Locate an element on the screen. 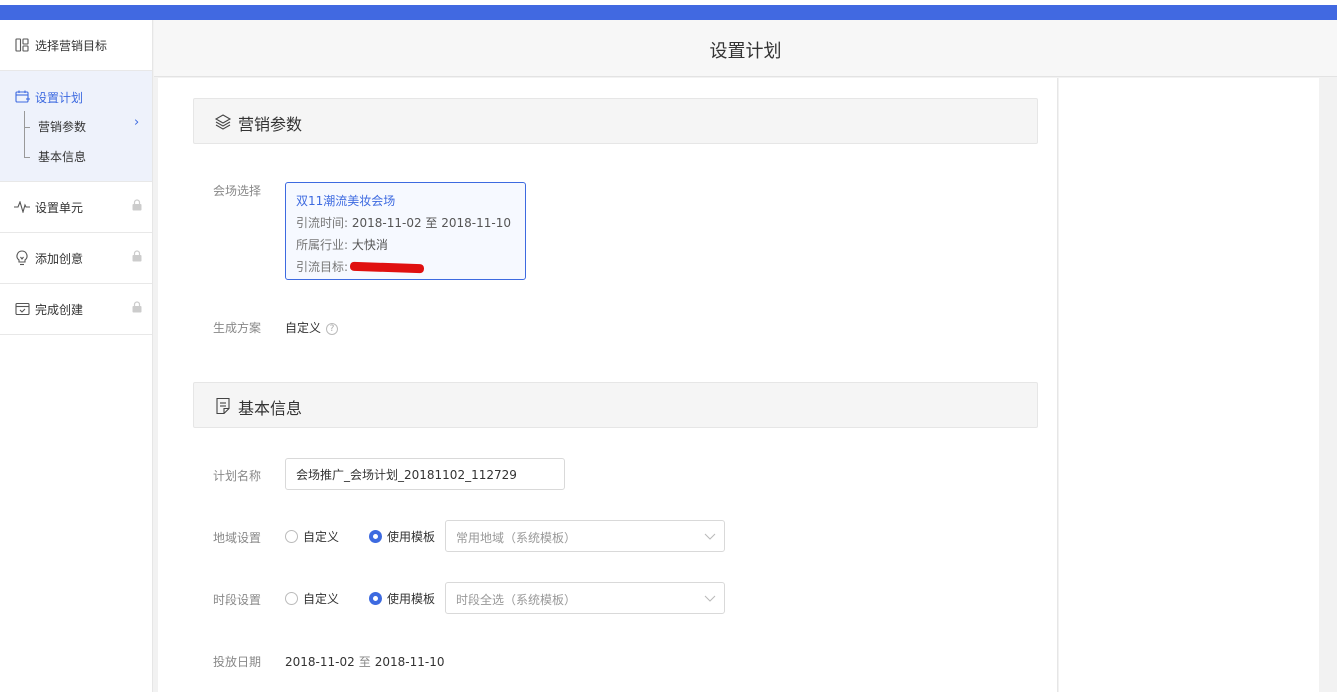  finish-window-icon is located at coordinates (22, 309).